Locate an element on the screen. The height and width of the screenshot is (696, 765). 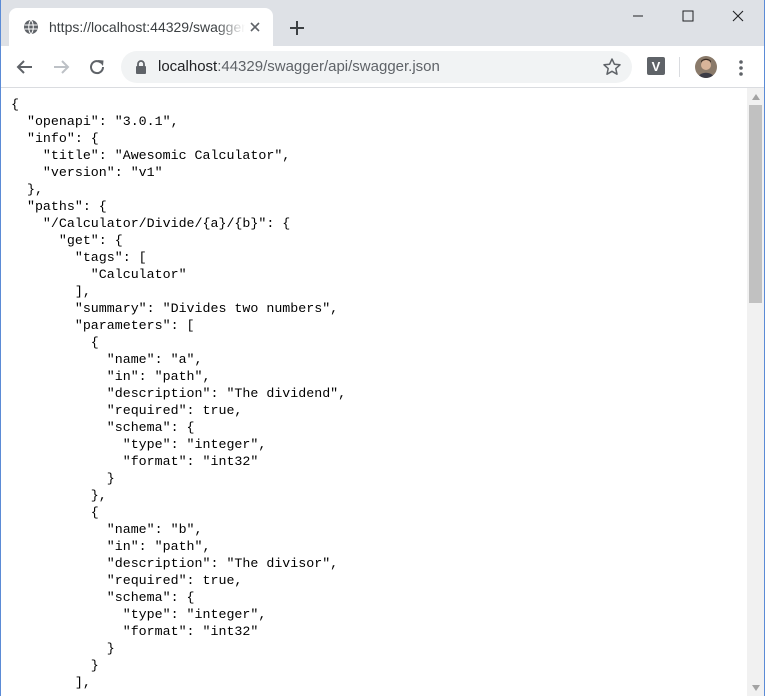
minimize-icon is located at coordinates (638, 16).